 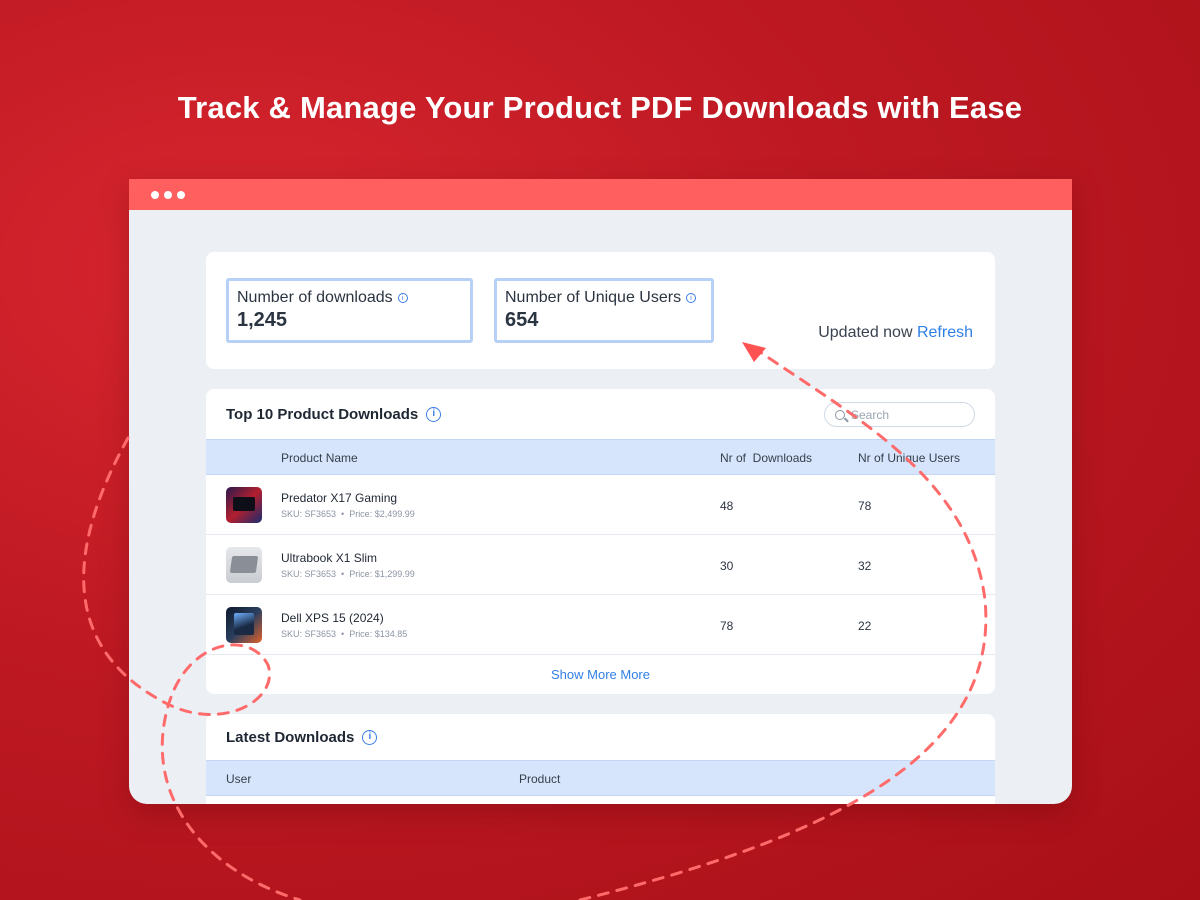 What do you see at coordinates (290, 737) in the screenshot?
I see `latest-downloads-title: Latest Downloads` at bounding box center [290, 737].